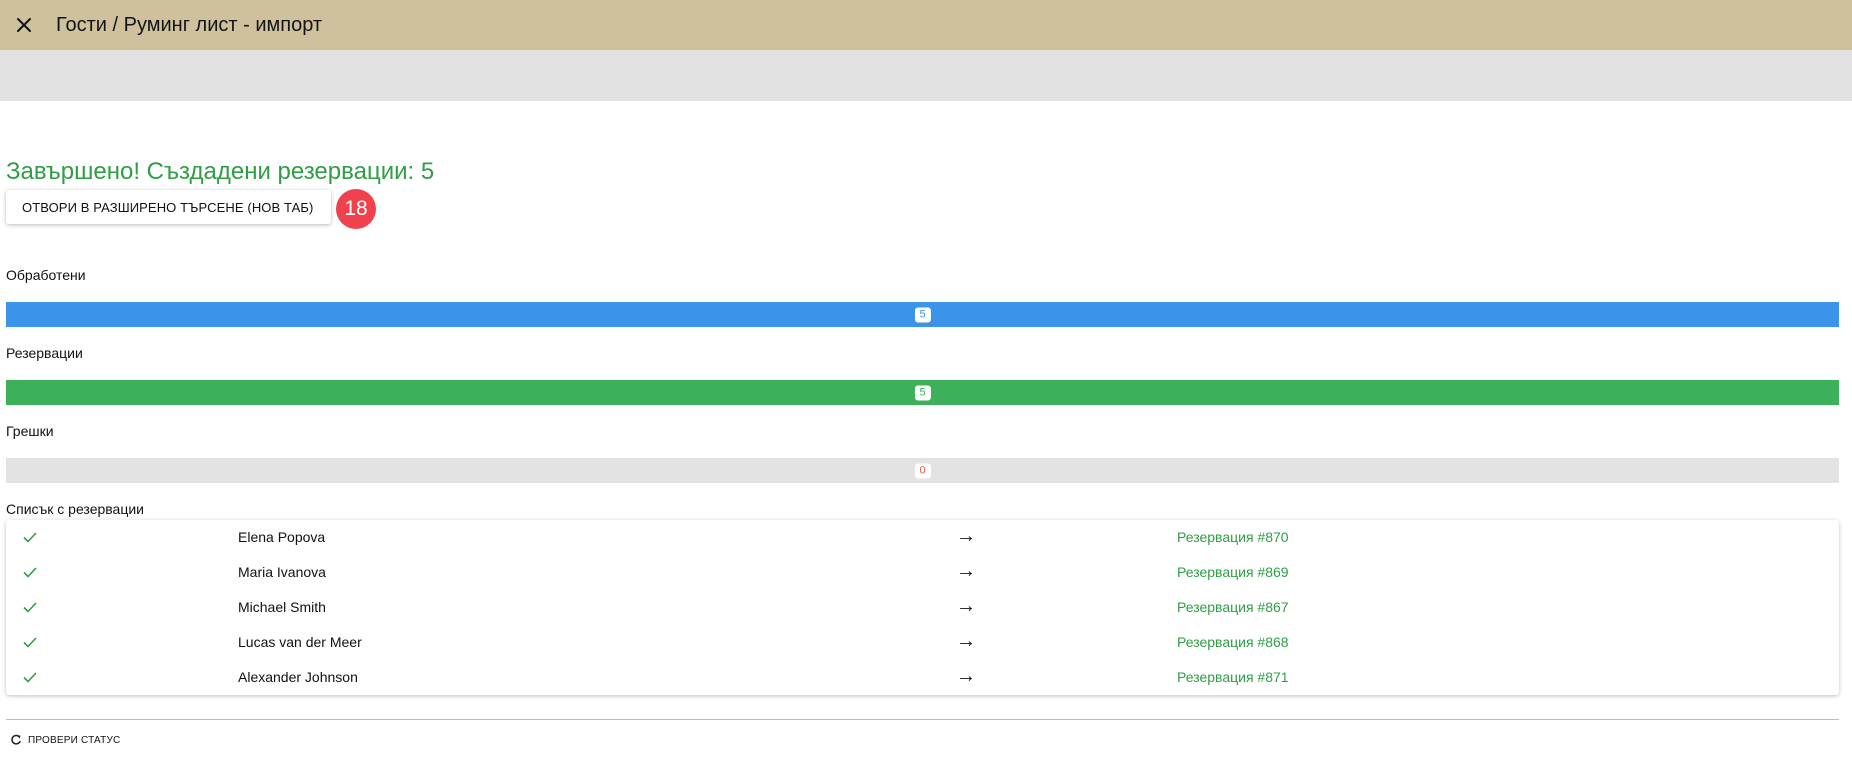 This screenshot has height=766, width=1852. I want to click on reservation-link: Резервация #870, so click(1233, 537).